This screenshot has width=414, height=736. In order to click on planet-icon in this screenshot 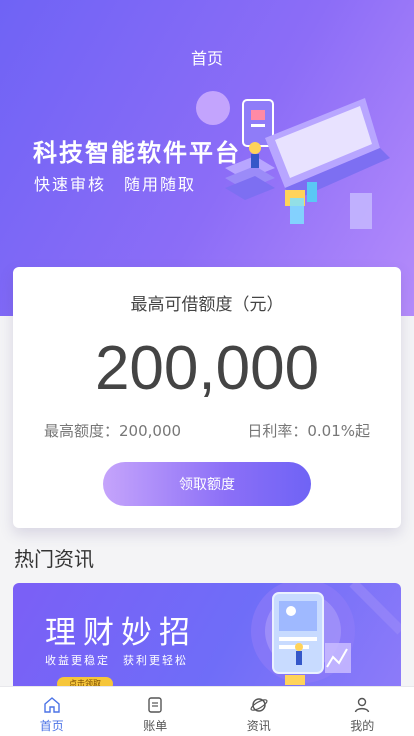, I will do `click(259, 705)`.